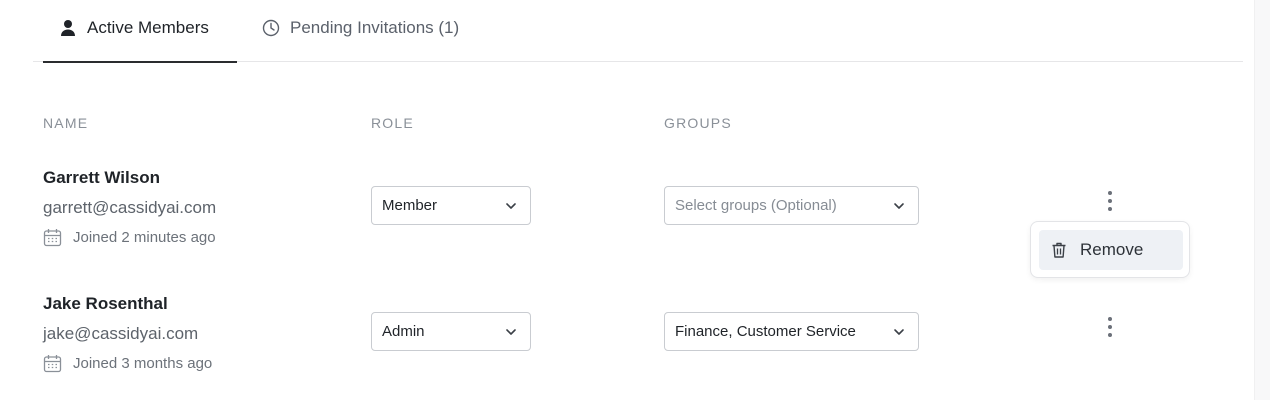  What do you see at coordinates (144, 237) in the screenshot?
I see `member-joined-text: Joined 2 minutes ago` at bounding box center [144, 237].